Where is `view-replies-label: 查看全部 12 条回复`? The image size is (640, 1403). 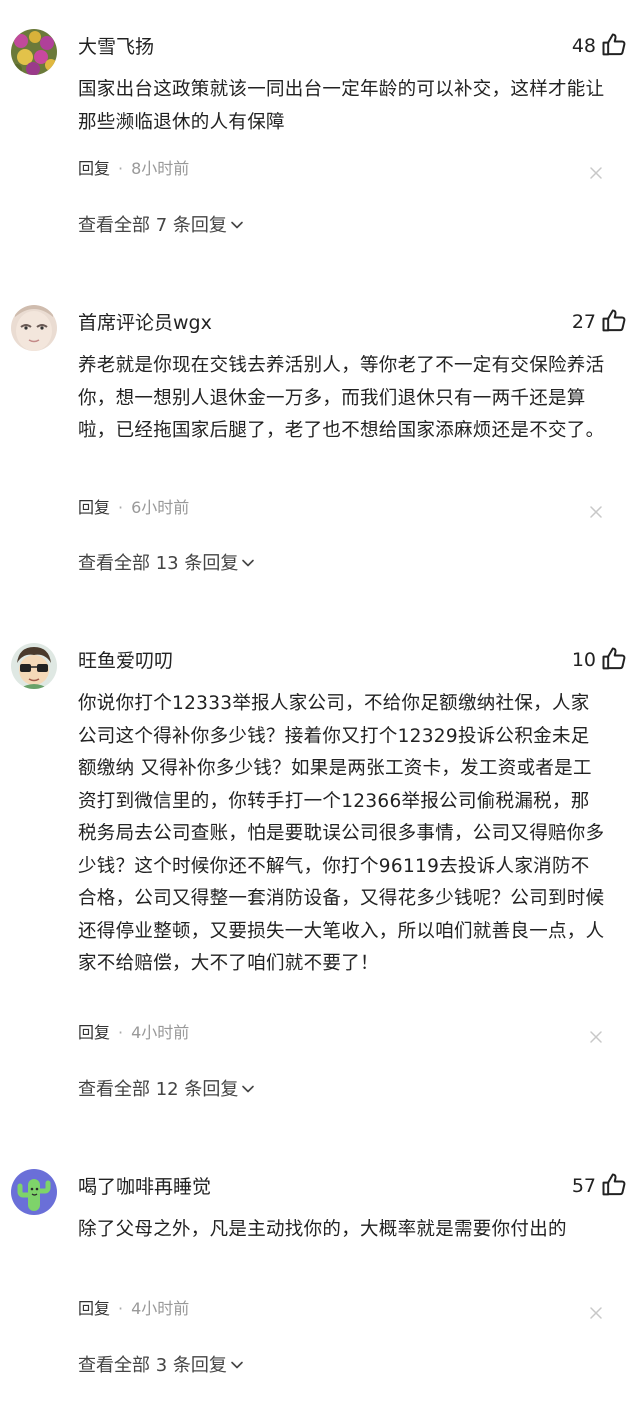 view-replies-label: 查看全部 12 条回复 is located at coordinates (158, 1089).